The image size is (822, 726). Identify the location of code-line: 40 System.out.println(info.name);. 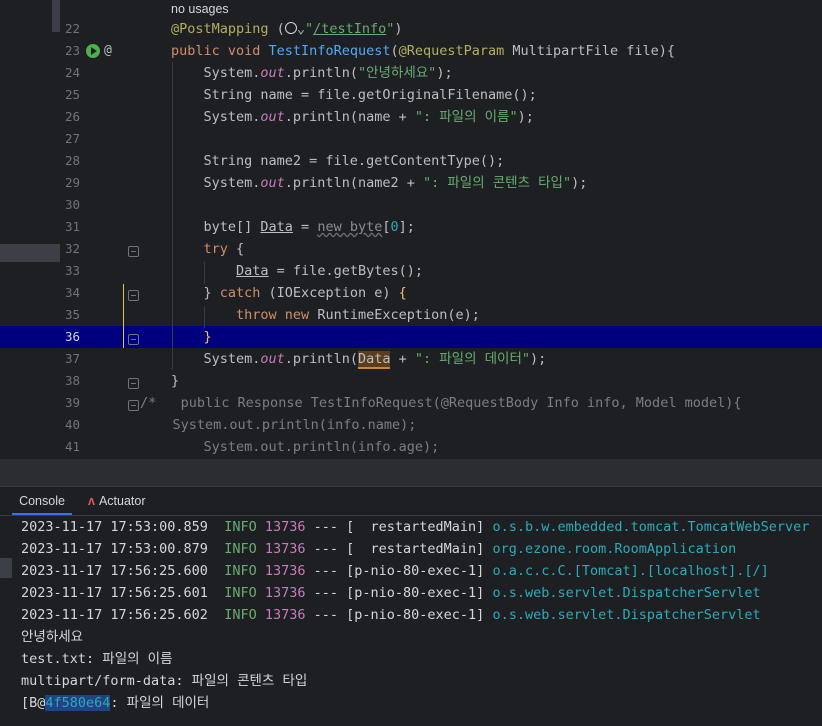
(411, 425).